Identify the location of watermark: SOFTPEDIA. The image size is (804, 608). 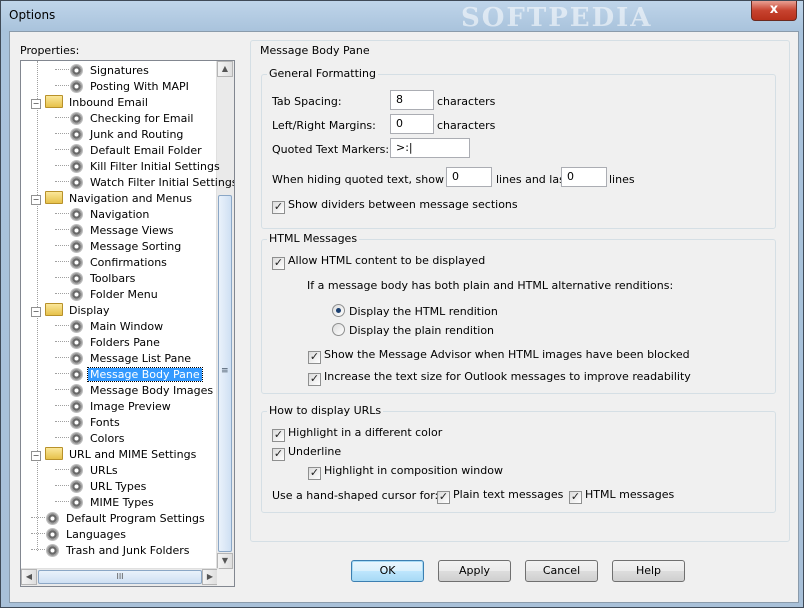
(557, 18).